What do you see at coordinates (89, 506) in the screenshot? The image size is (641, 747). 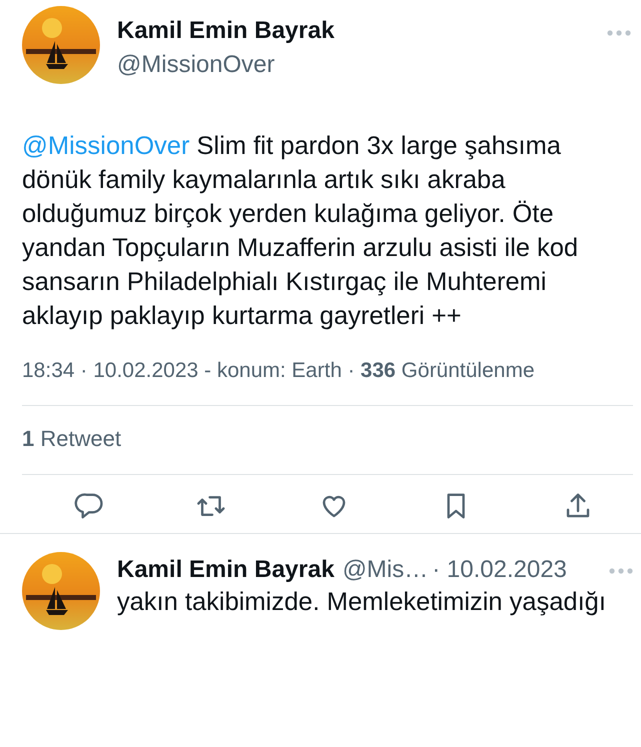 I see `reply-icon` at bounding box center [89, 506].